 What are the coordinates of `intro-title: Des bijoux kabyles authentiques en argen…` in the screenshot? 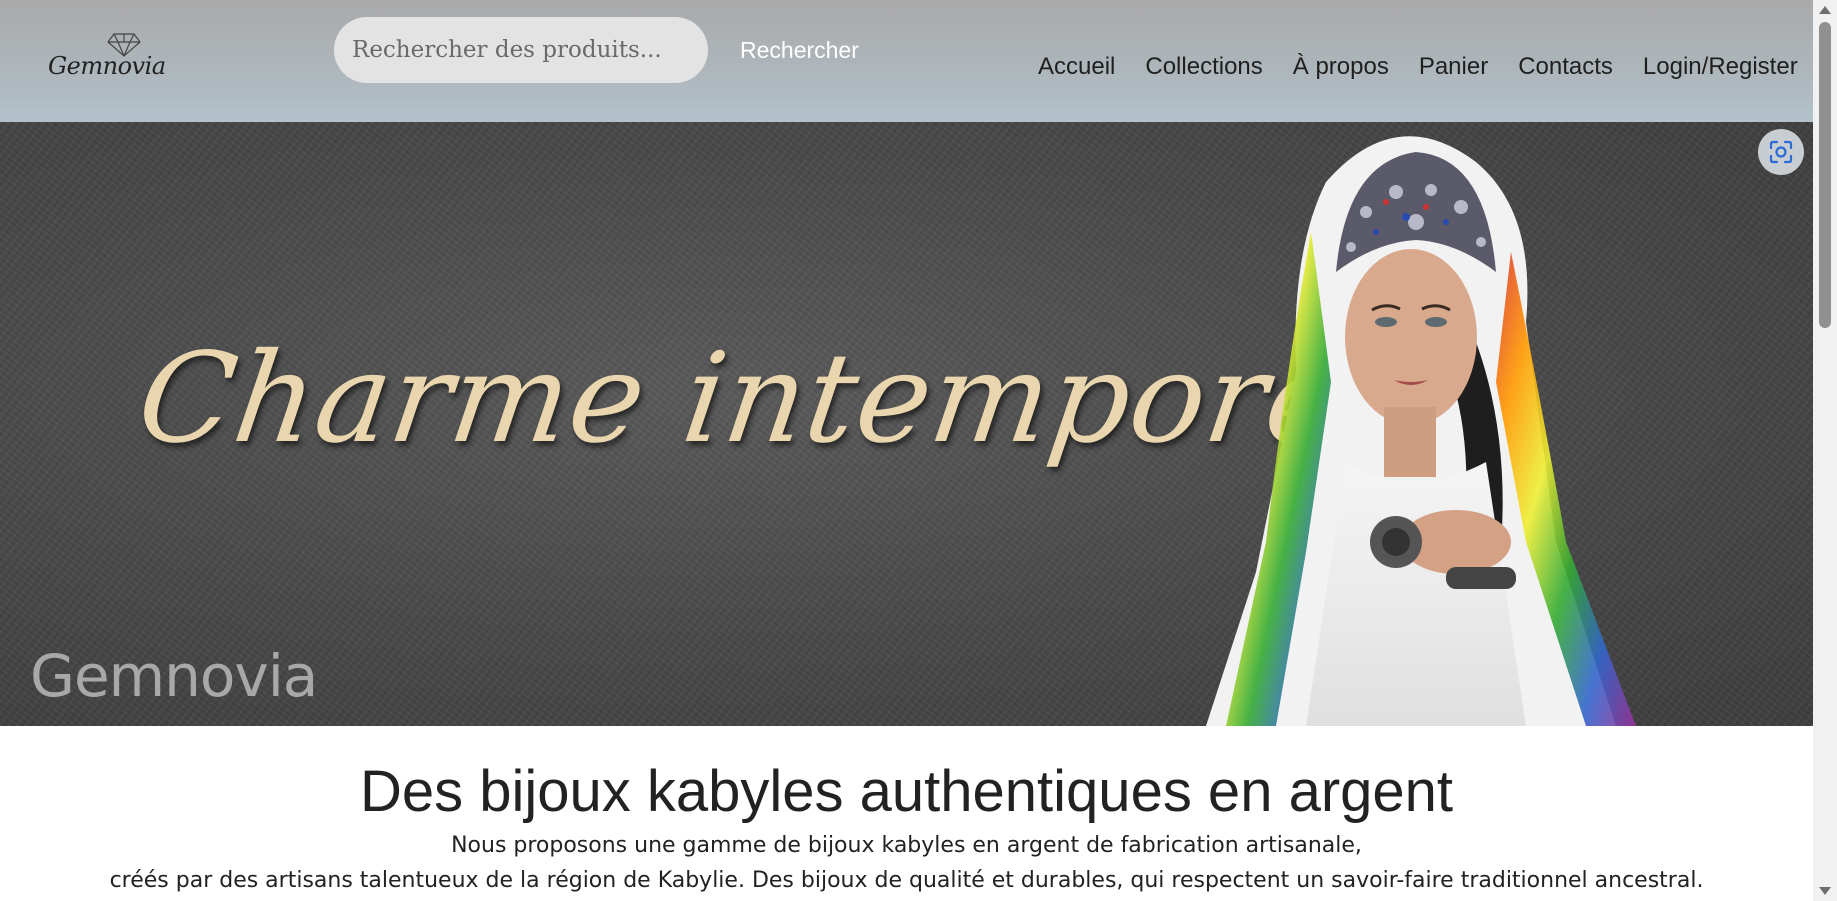 It's located at (906, 791).